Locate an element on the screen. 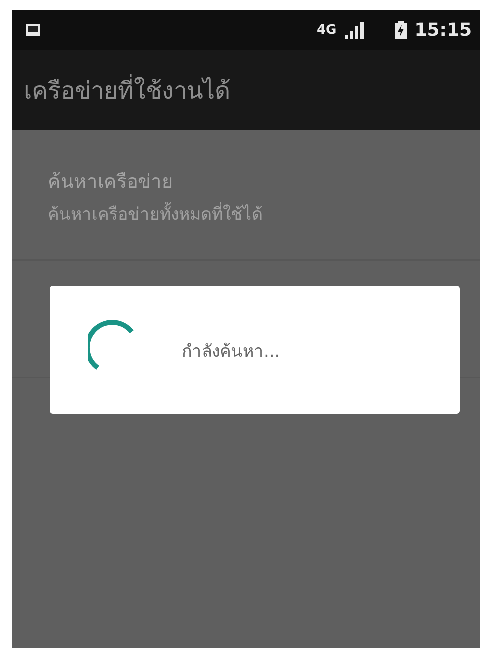  battery-charging-icon is located at coordinates (400, 30).